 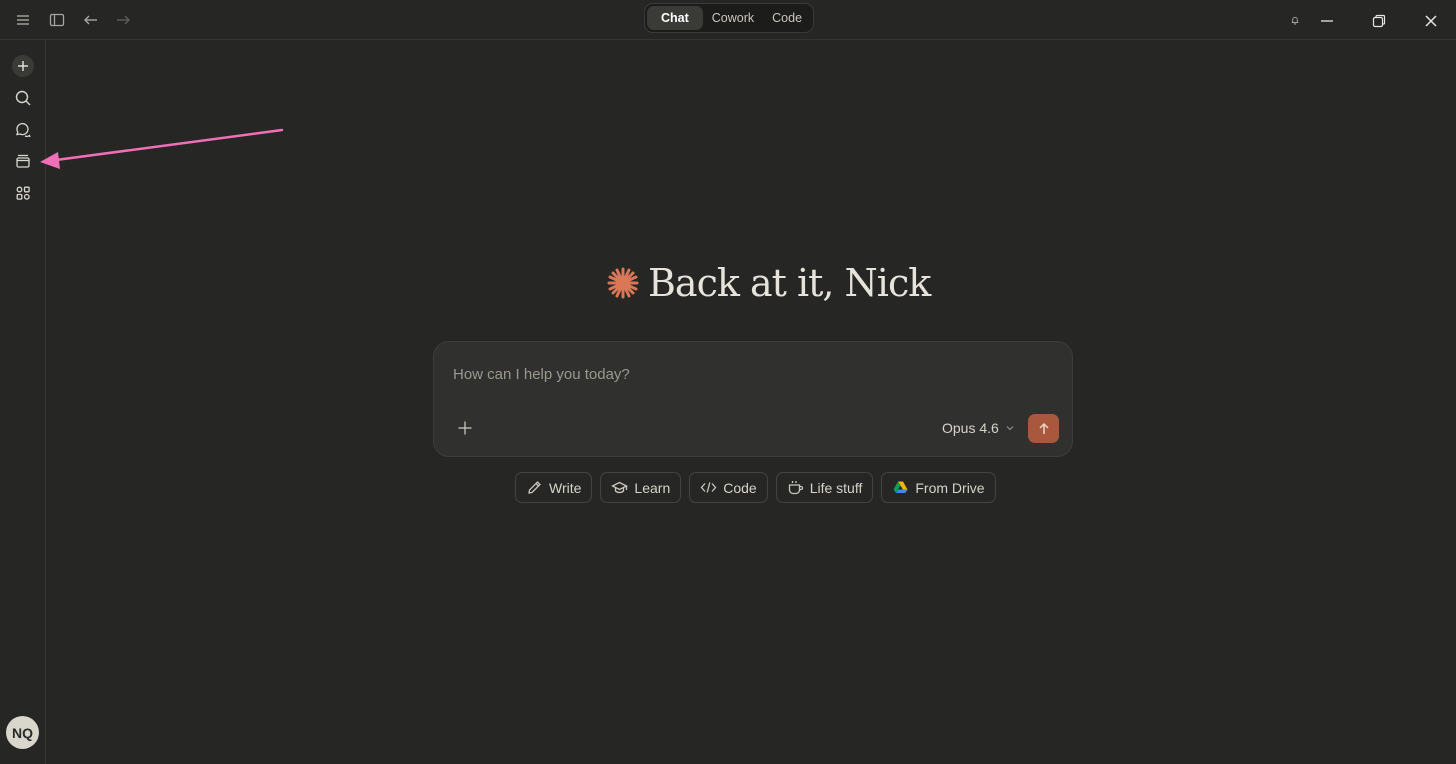 I want to click on send-button, so click(x=1043, y=428).